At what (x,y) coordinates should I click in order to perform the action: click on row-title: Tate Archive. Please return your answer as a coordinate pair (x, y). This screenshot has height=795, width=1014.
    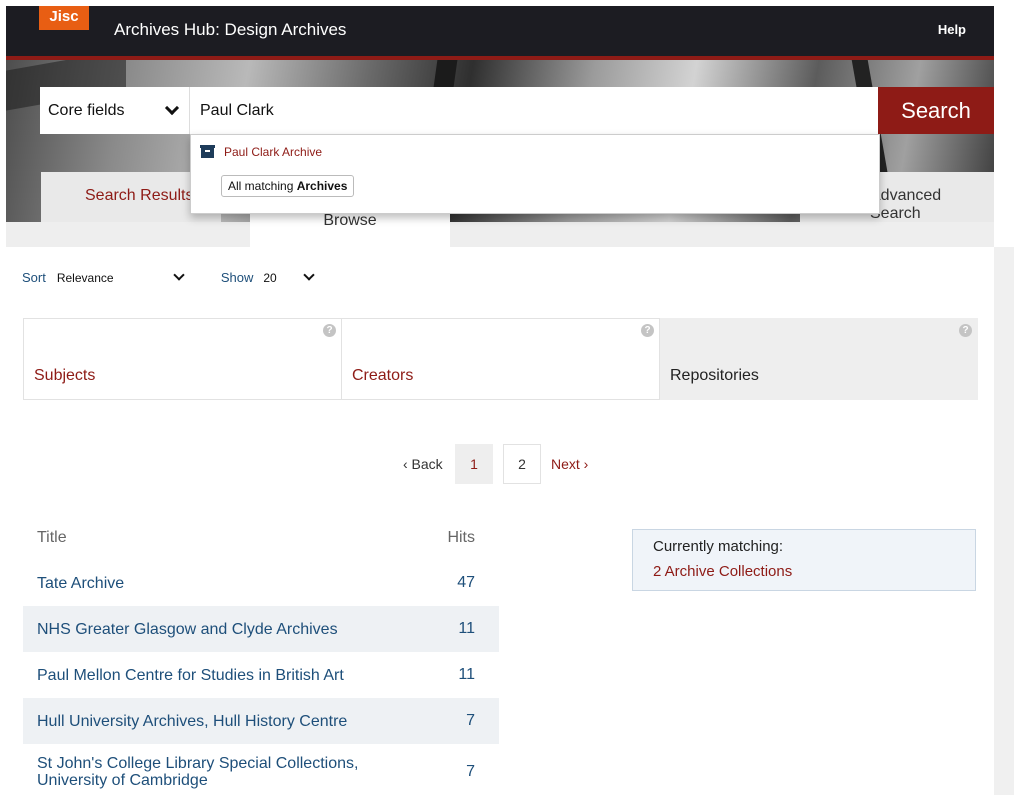
    Looking at the image, I should click on (80, 583).